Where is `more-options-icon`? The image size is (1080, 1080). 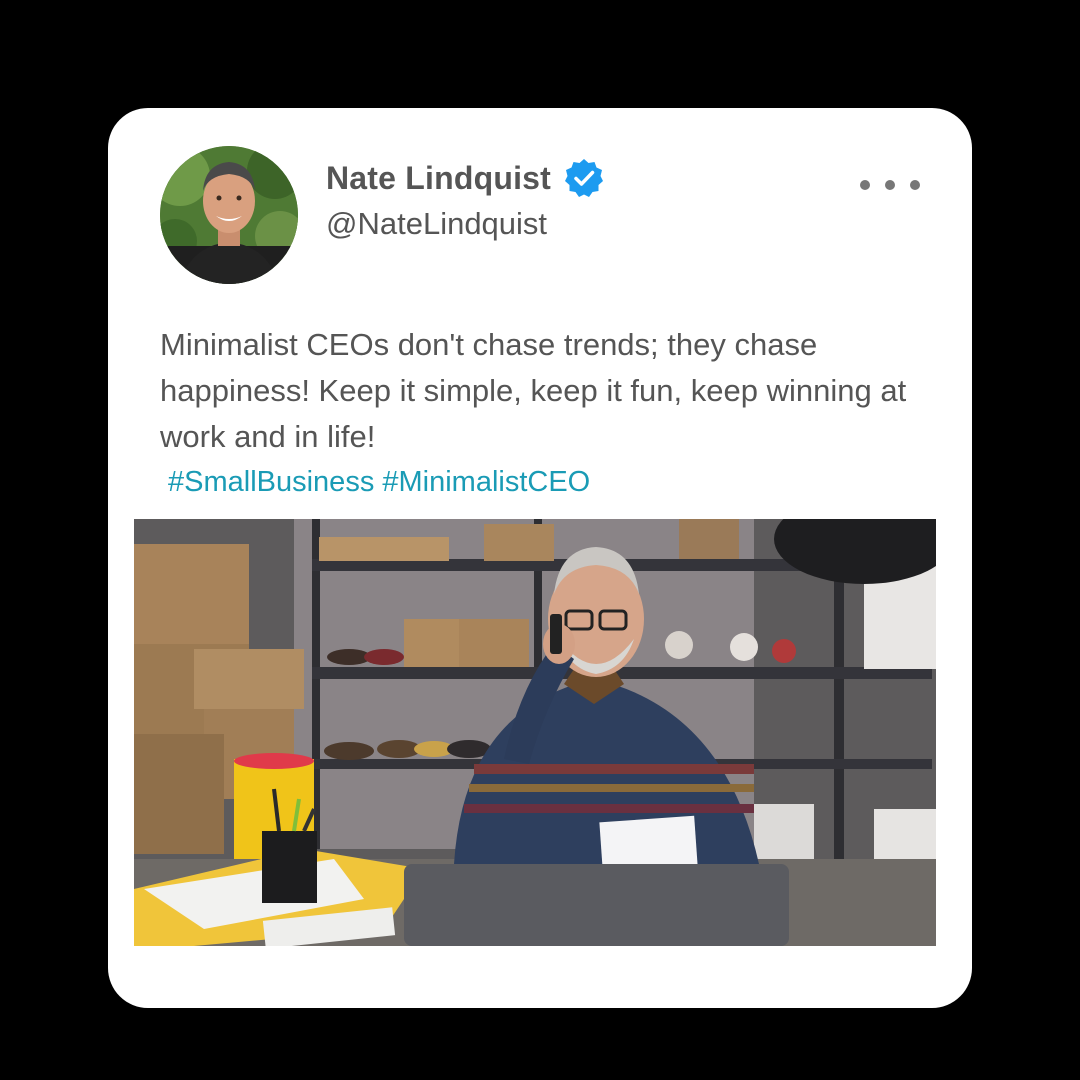
more-options-icon is located at coordinates (890, 185).